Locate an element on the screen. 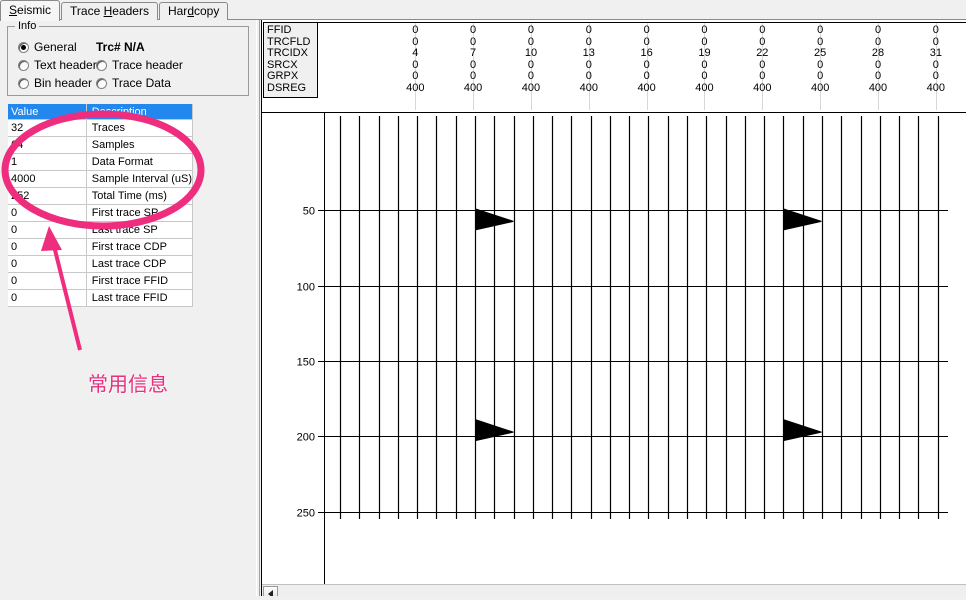 Image resolution: width=966 pixels, height=600 pixels. cell-description: Traces is located at coordinates (140, 128).